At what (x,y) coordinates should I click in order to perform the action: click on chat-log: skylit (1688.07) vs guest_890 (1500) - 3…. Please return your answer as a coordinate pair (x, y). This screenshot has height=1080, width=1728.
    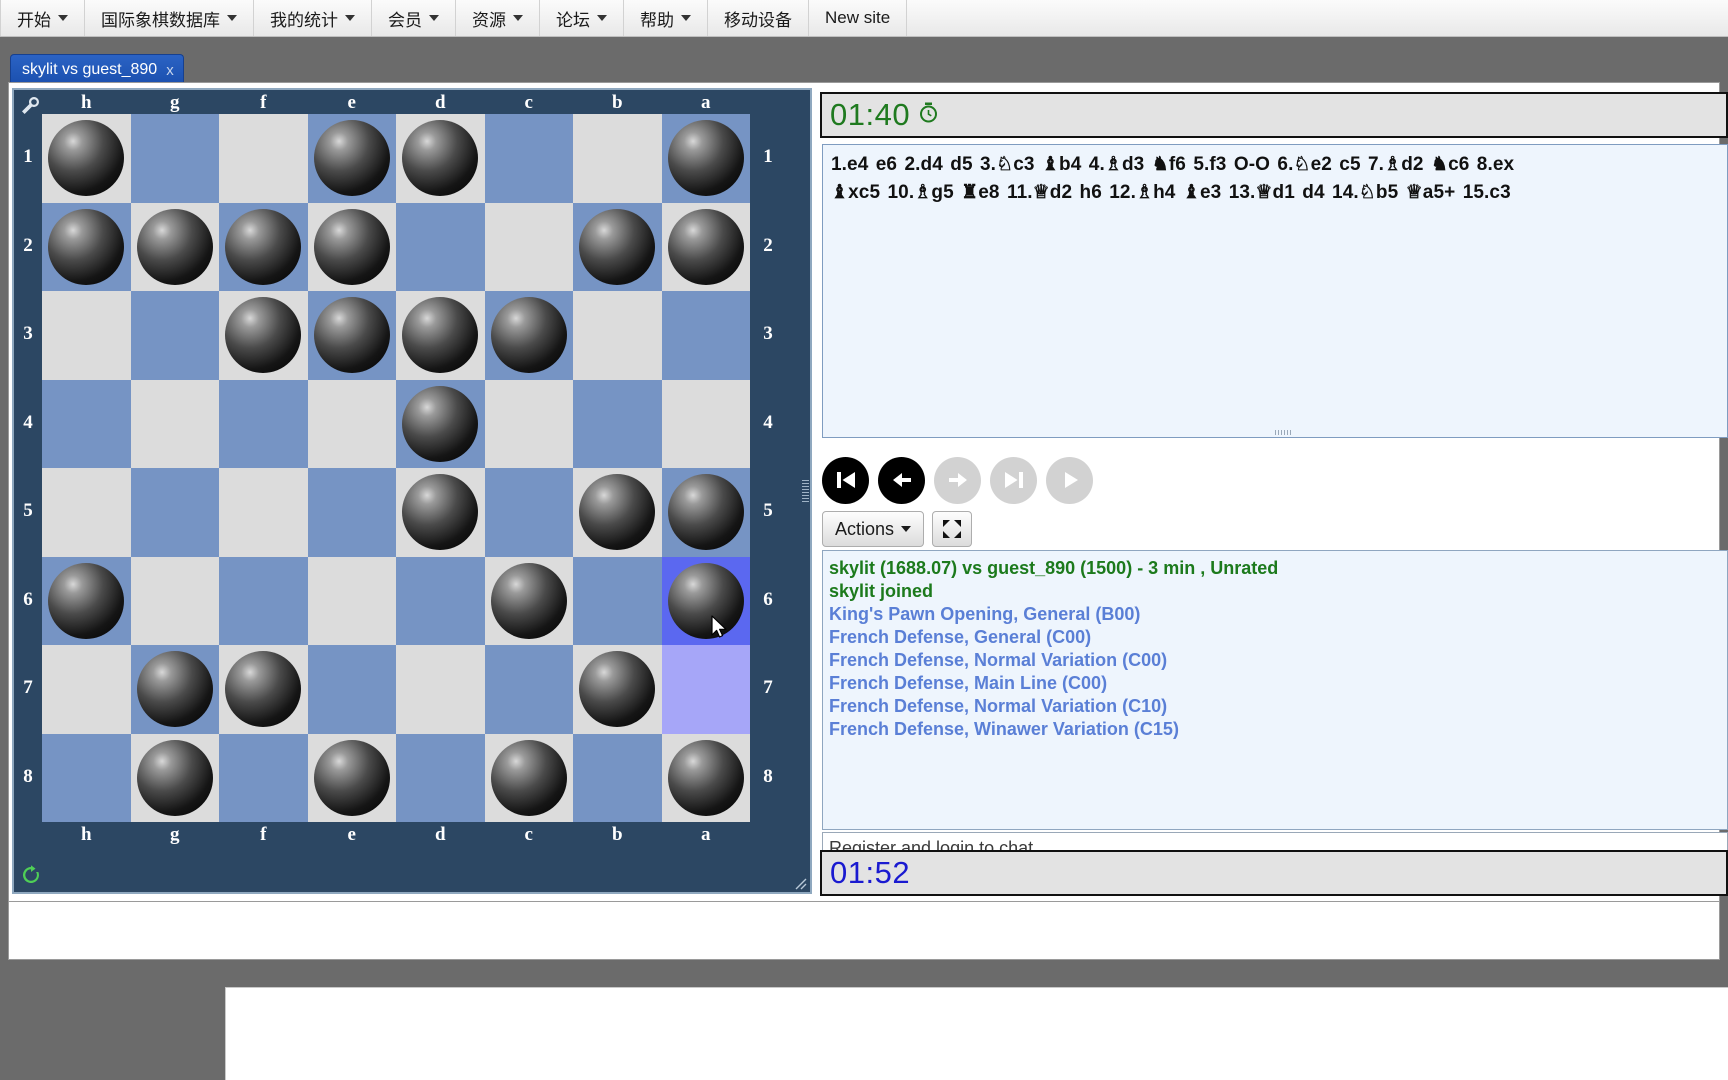
    Looking at the image, I should click on (1275, 690).